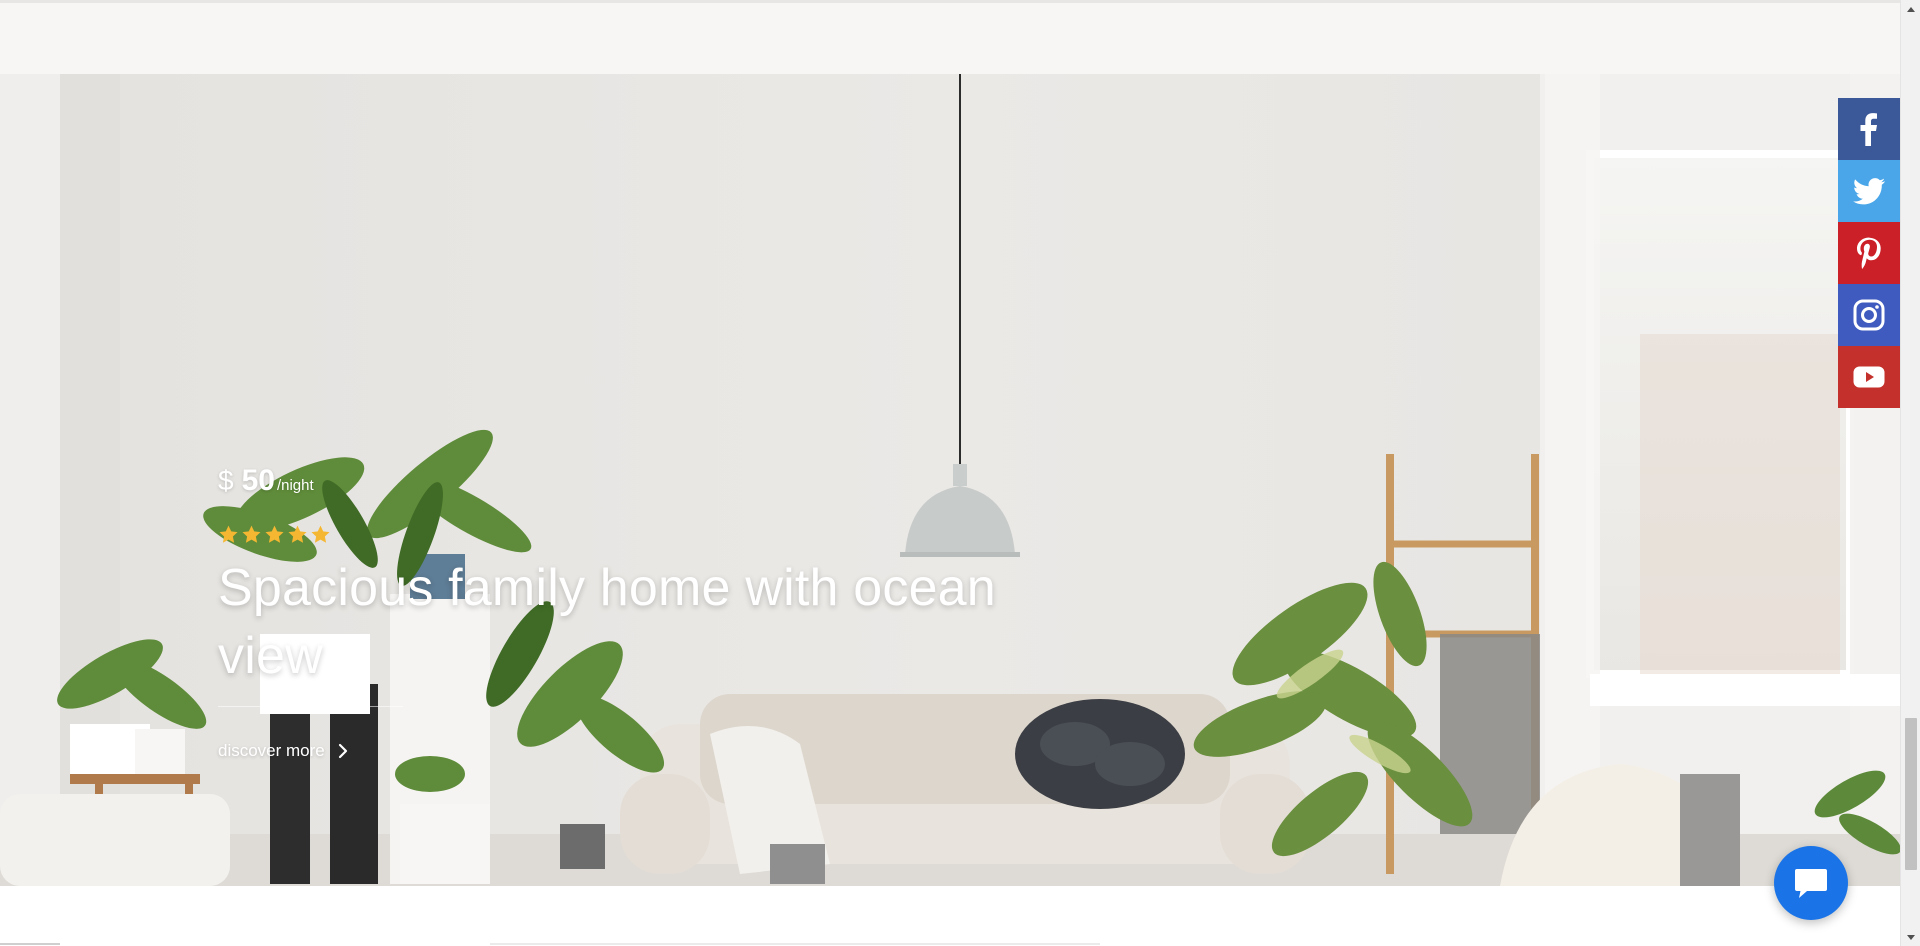 This screenshot has width=1920, height=946. Describe the element at coordinates (1910, 8) in the screenshot. I see `scroll-up-arrow` at that location.